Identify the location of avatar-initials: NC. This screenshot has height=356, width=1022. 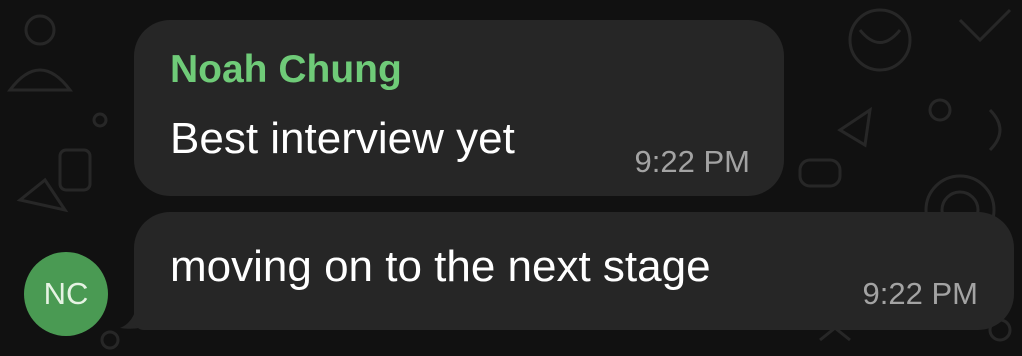
(66, 293).